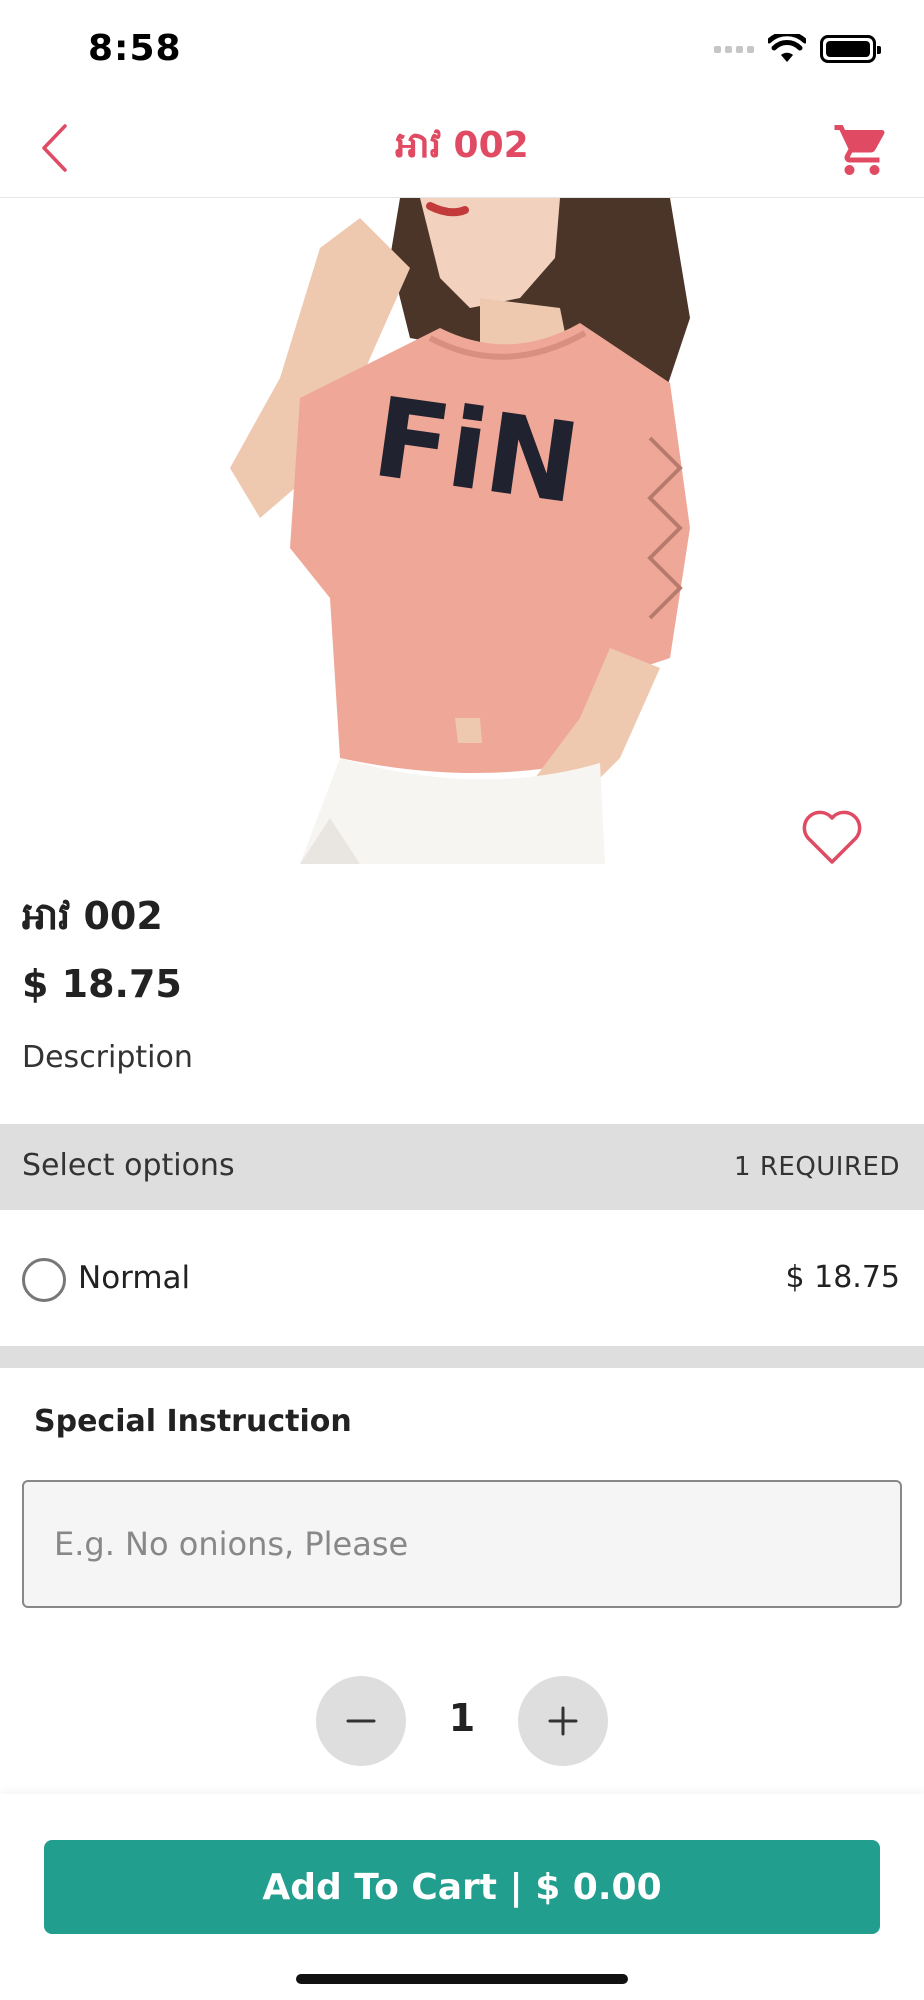  I want to click on section-divider, so click(462, 1357).